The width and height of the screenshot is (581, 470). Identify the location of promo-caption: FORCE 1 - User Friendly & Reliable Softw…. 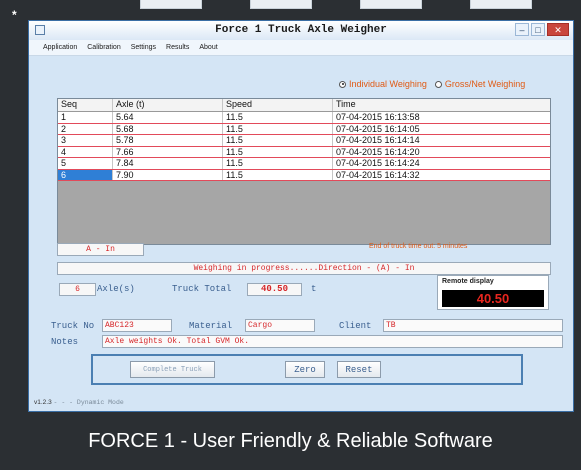
(290, 441).